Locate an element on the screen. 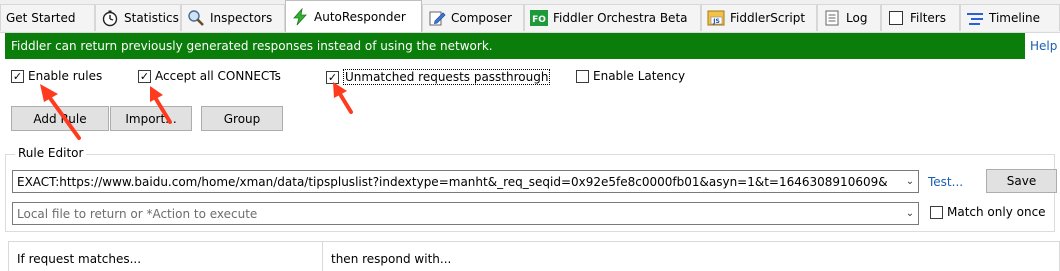 The image size is (1060, 271). enable-rules-label: Enable rules is located at coordinates (65, 76).